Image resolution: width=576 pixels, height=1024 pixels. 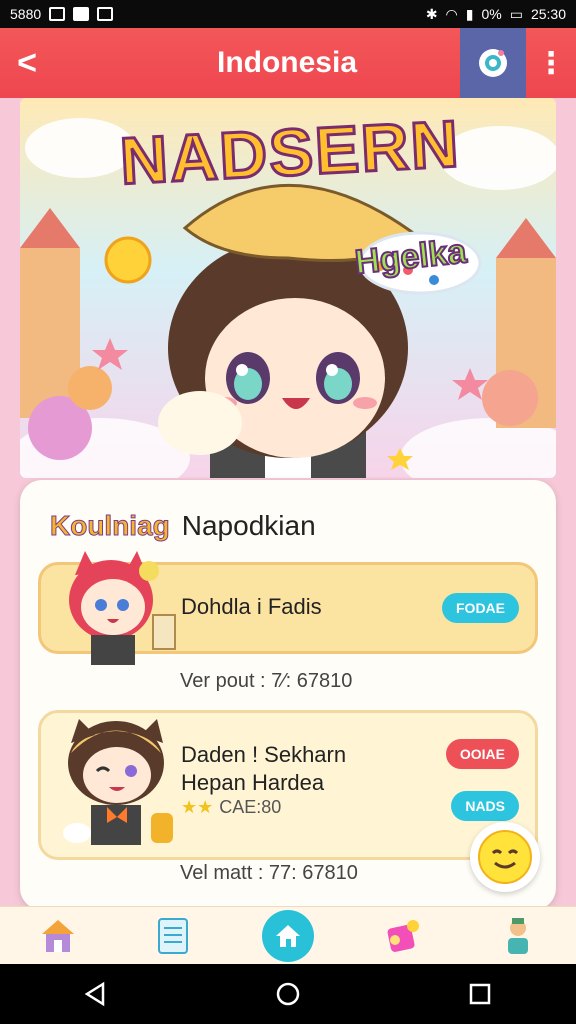 I want to click on card-meta: Vel matt : 77: 67810, so click(x=269, y=873).